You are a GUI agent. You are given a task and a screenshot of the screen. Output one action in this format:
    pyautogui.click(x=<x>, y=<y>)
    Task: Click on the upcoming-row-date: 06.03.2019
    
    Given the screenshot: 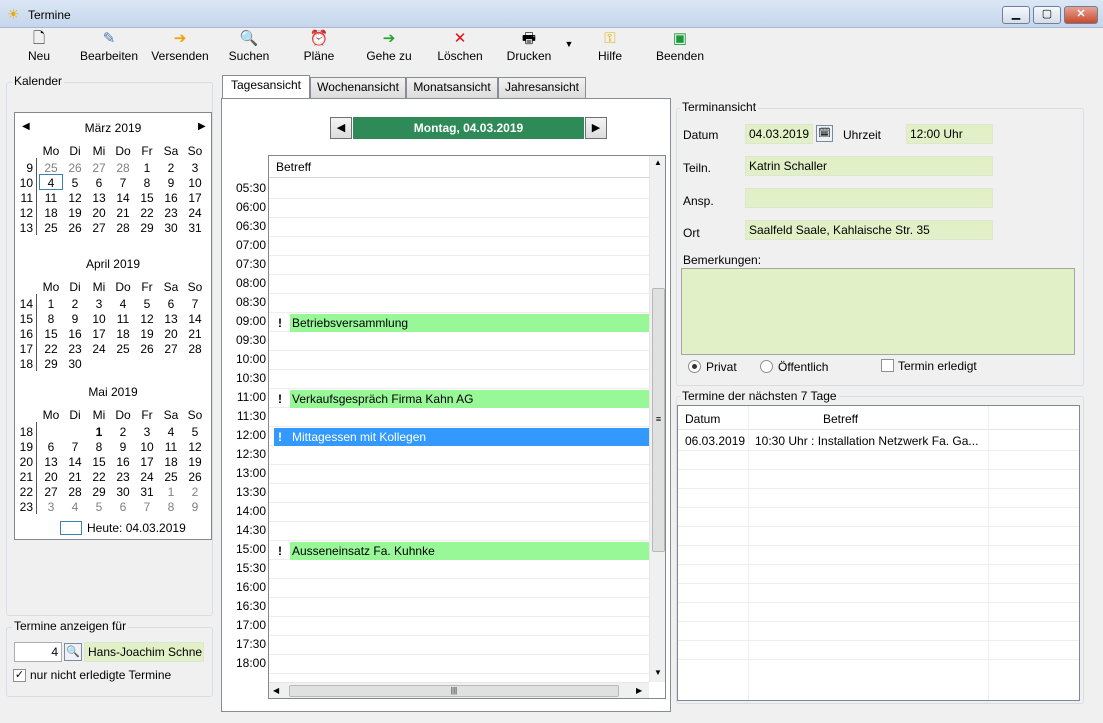 What is the action you would take?
    pyautogui.click(x=715, y=441)
    